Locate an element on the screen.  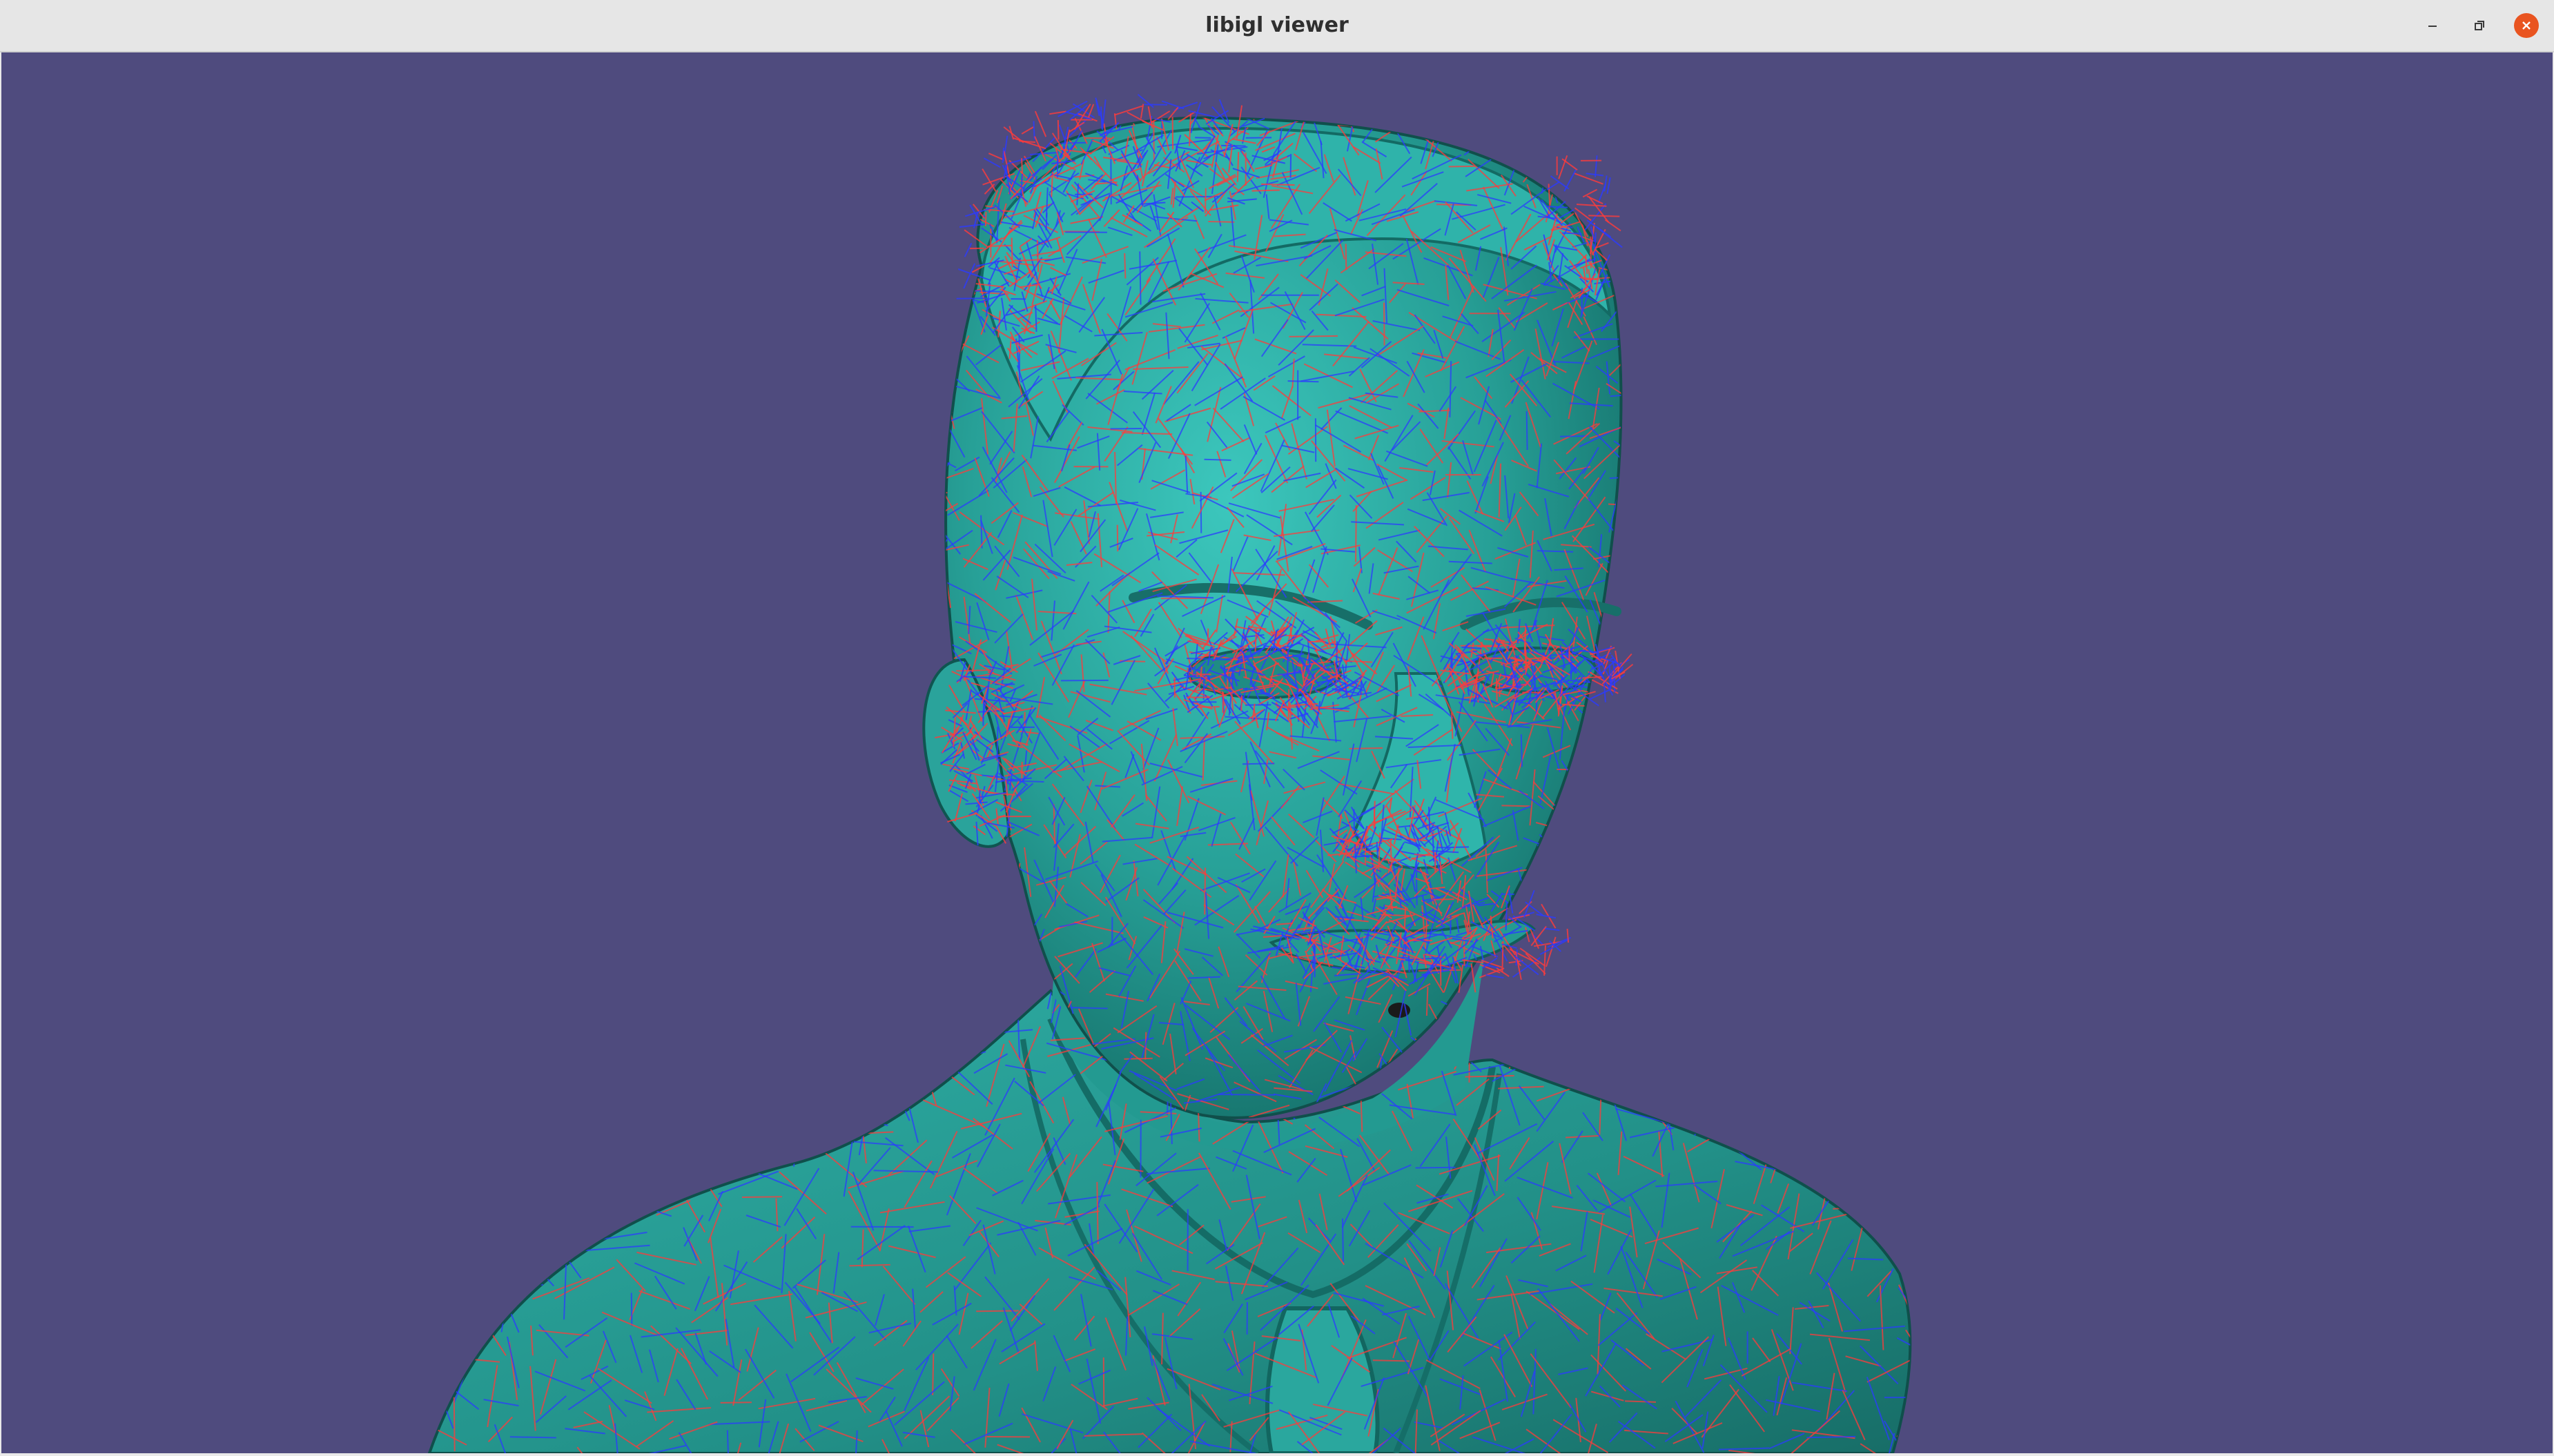
title-bar: libigl viewer is located at coordinates (1277, 26).